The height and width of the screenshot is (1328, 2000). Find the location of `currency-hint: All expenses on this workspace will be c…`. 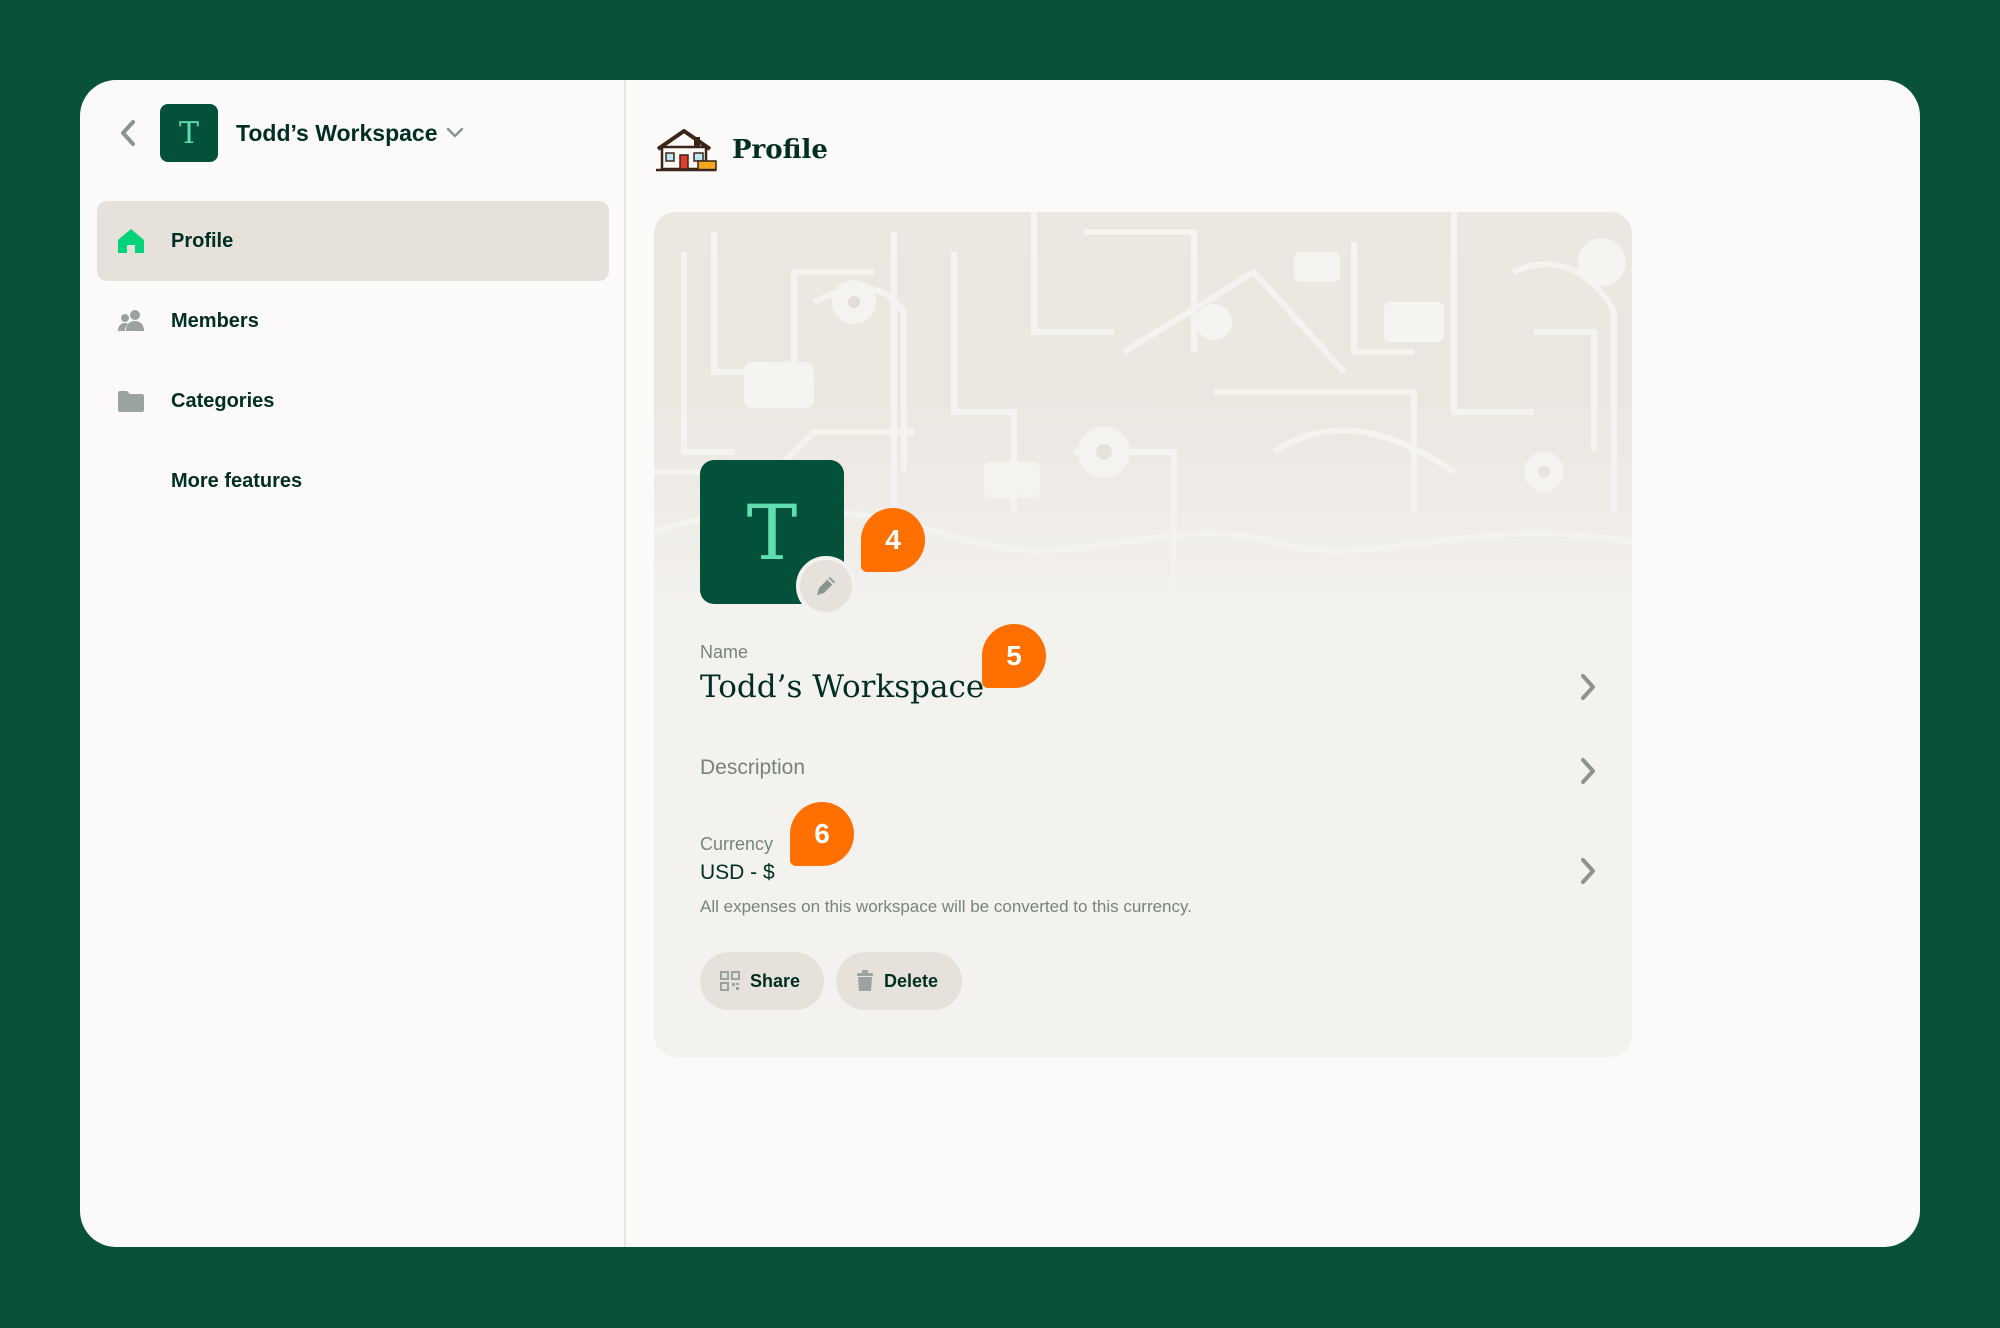

currency-hint: All expenses on this workspace will be c… is located at coordinates (946, 906).